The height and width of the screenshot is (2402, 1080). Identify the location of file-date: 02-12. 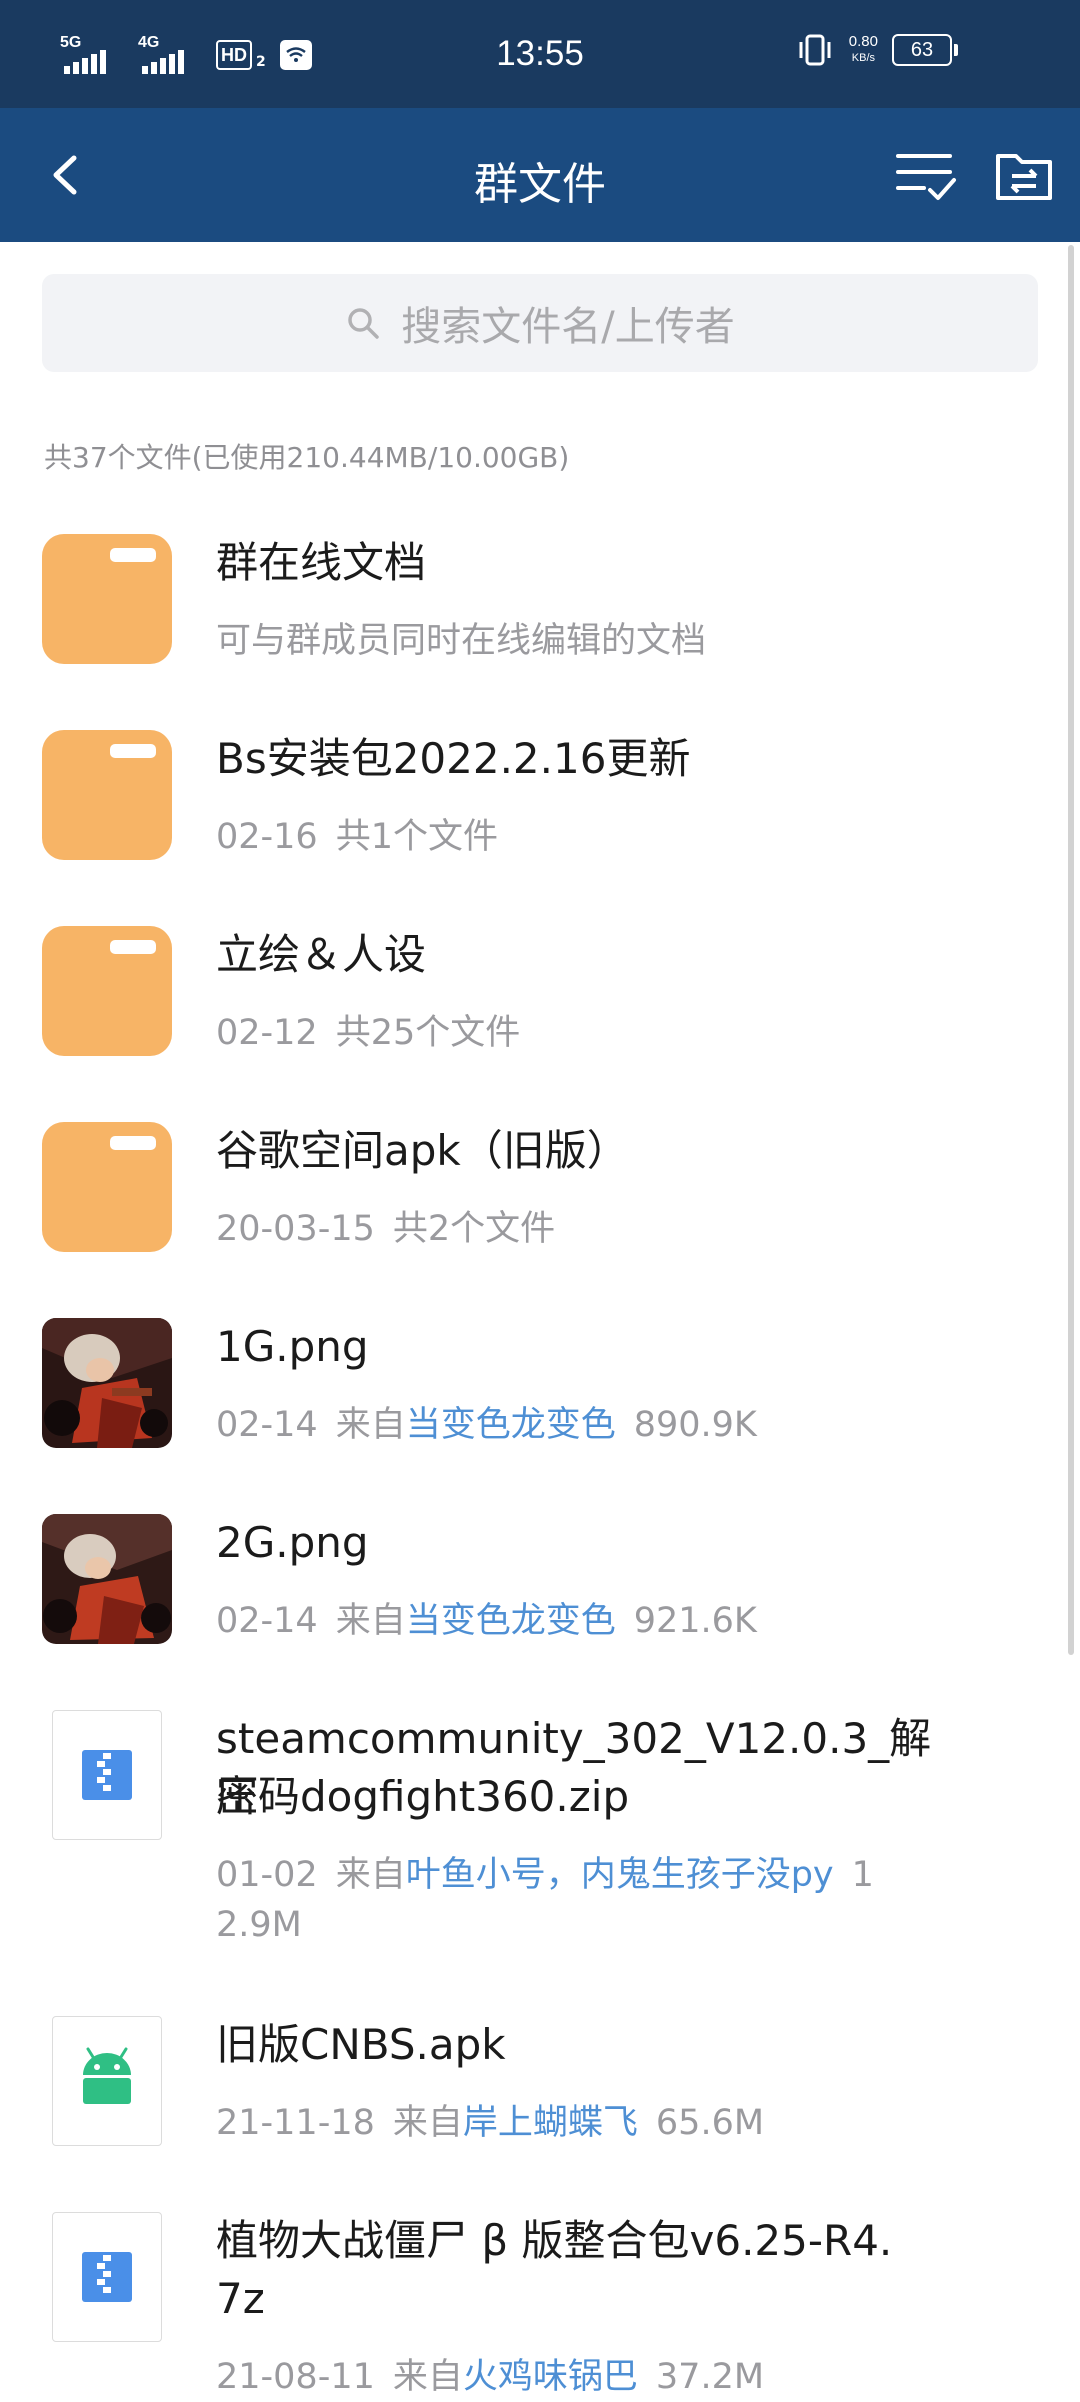
(267, 1033).